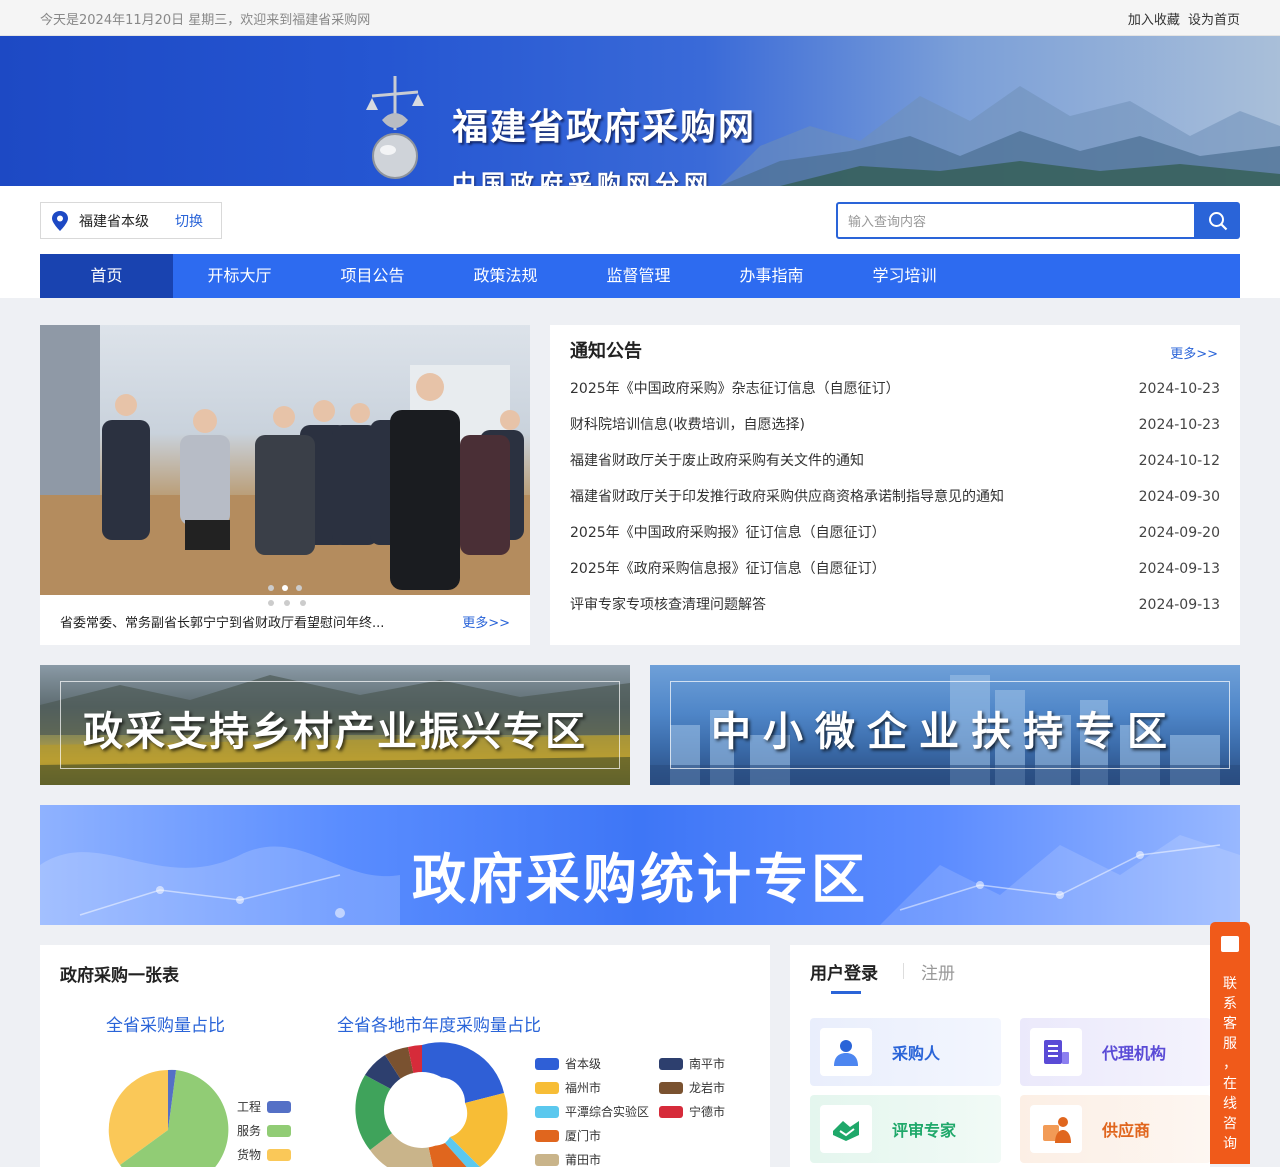 Image resolution: width=1280 pixels, height=1167 pixels. Describe the element at coordinates (846, 1129) in the screenshot. I see `expert-icon` at that location.